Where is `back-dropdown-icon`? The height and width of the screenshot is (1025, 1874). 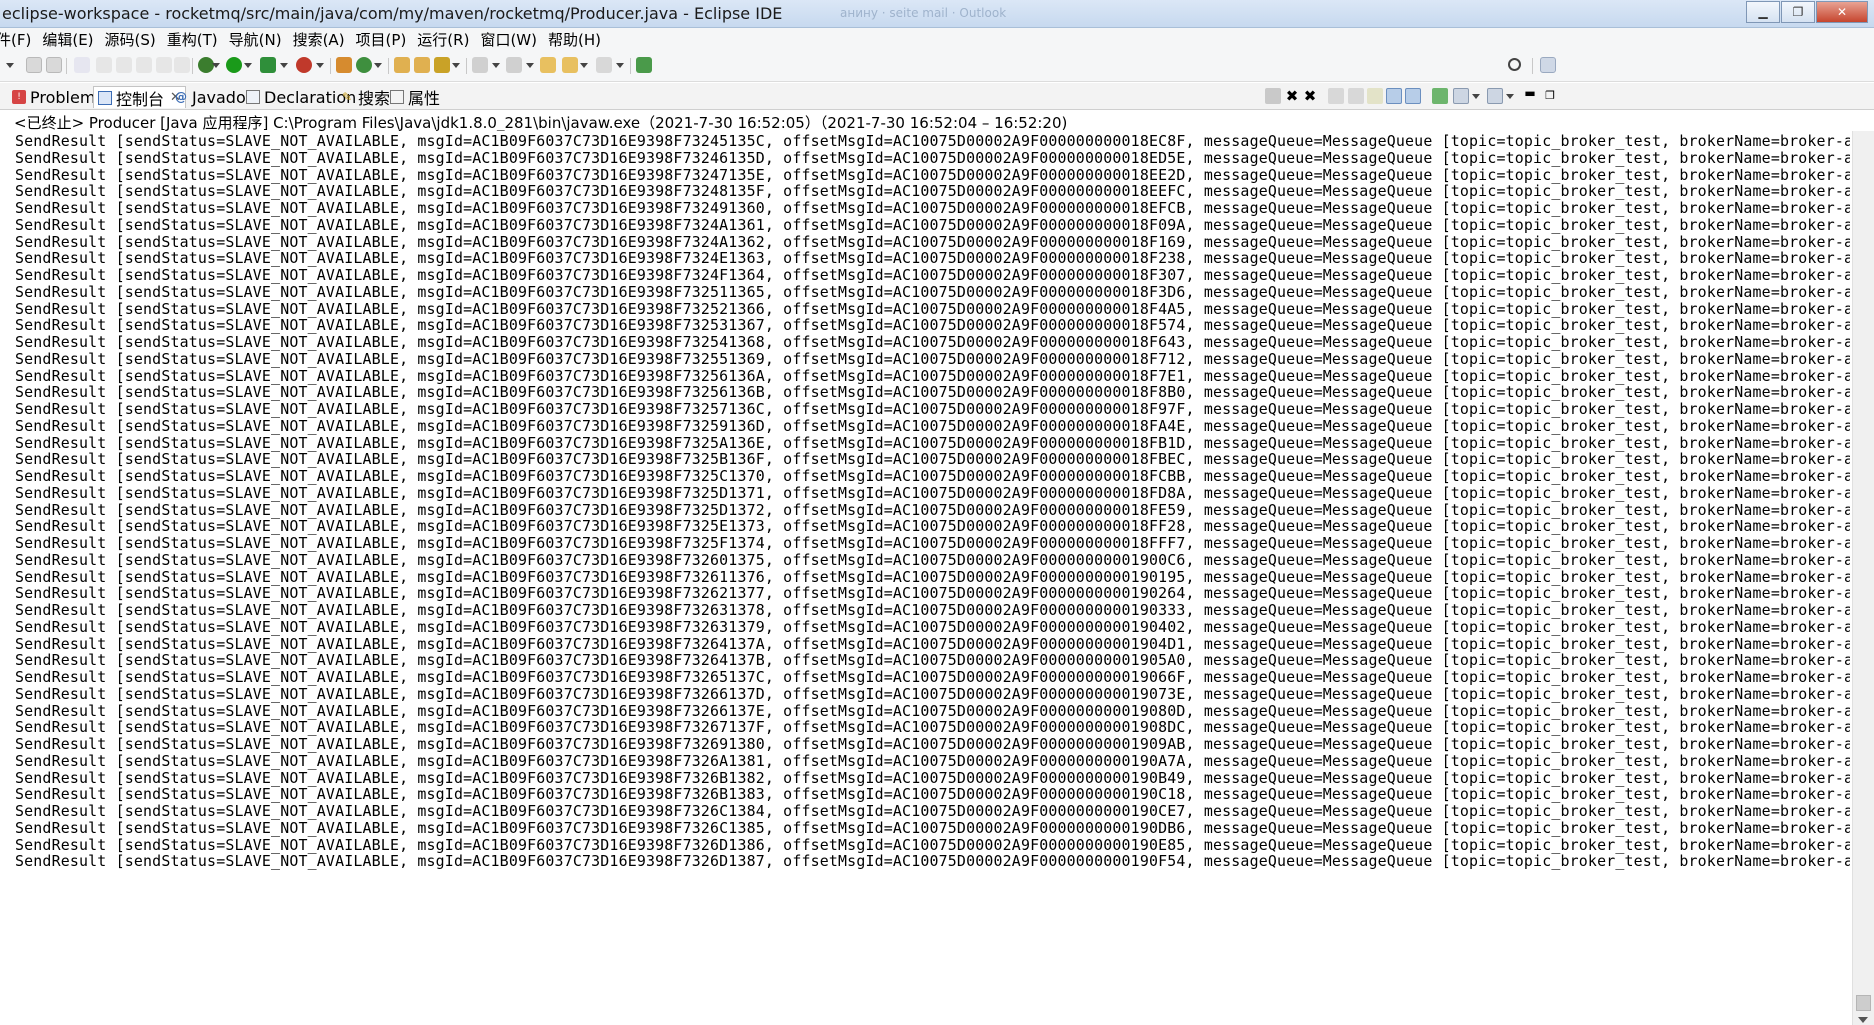 back-dropdown-icon is located at coordinates (584, 65).